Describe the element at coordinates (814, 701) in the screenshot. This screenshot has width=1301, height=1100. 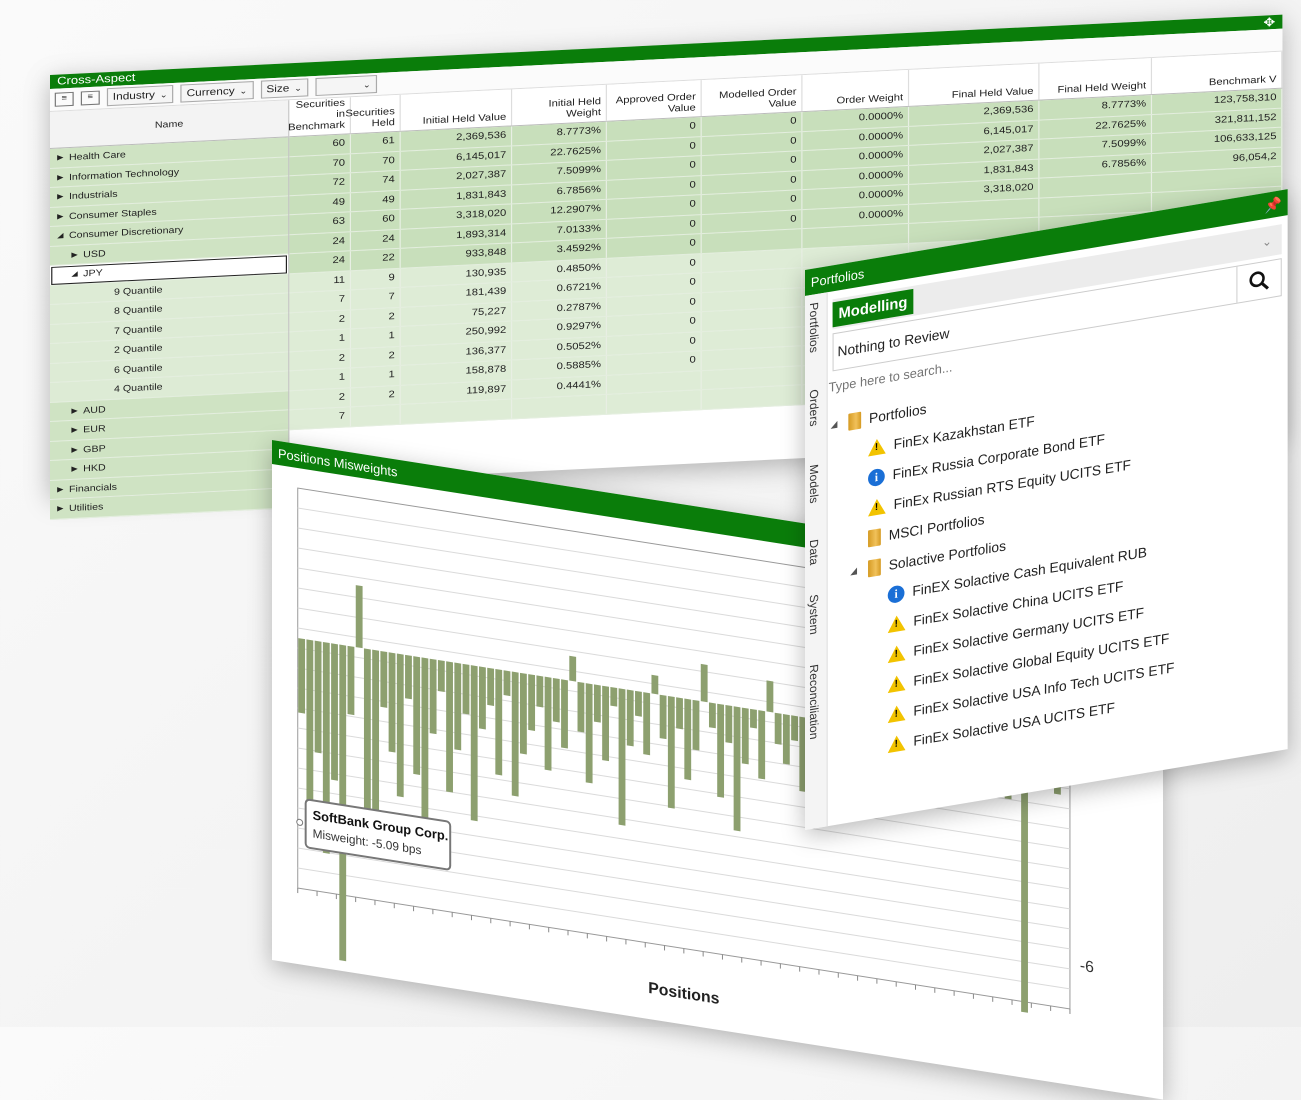
I see `tab-reconciliation: Reconciliation` at that location.